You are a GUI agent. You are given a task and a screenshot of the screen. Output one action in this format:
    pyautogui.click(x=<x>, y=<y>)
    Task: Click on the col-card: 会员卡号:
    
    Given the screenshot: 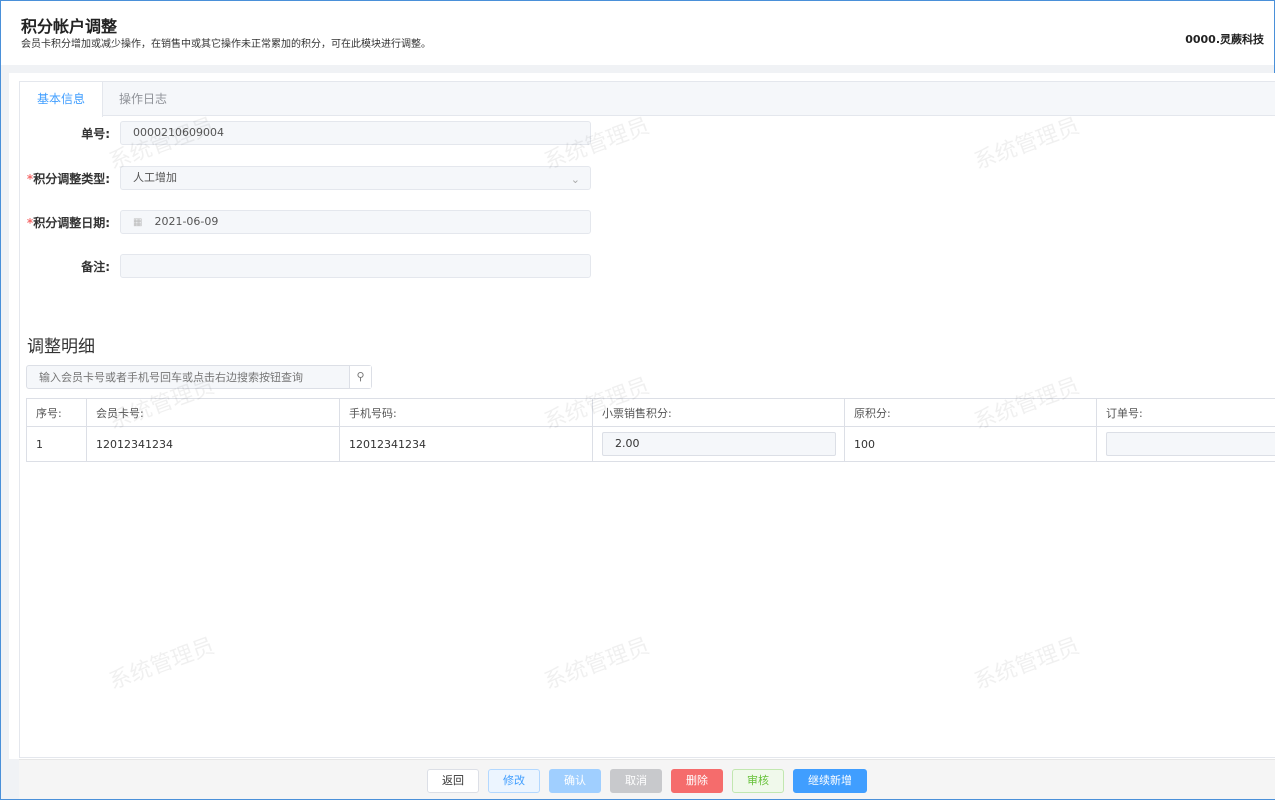 What is the action you would take?
    pyautogui.click(x=213, y=412)
    